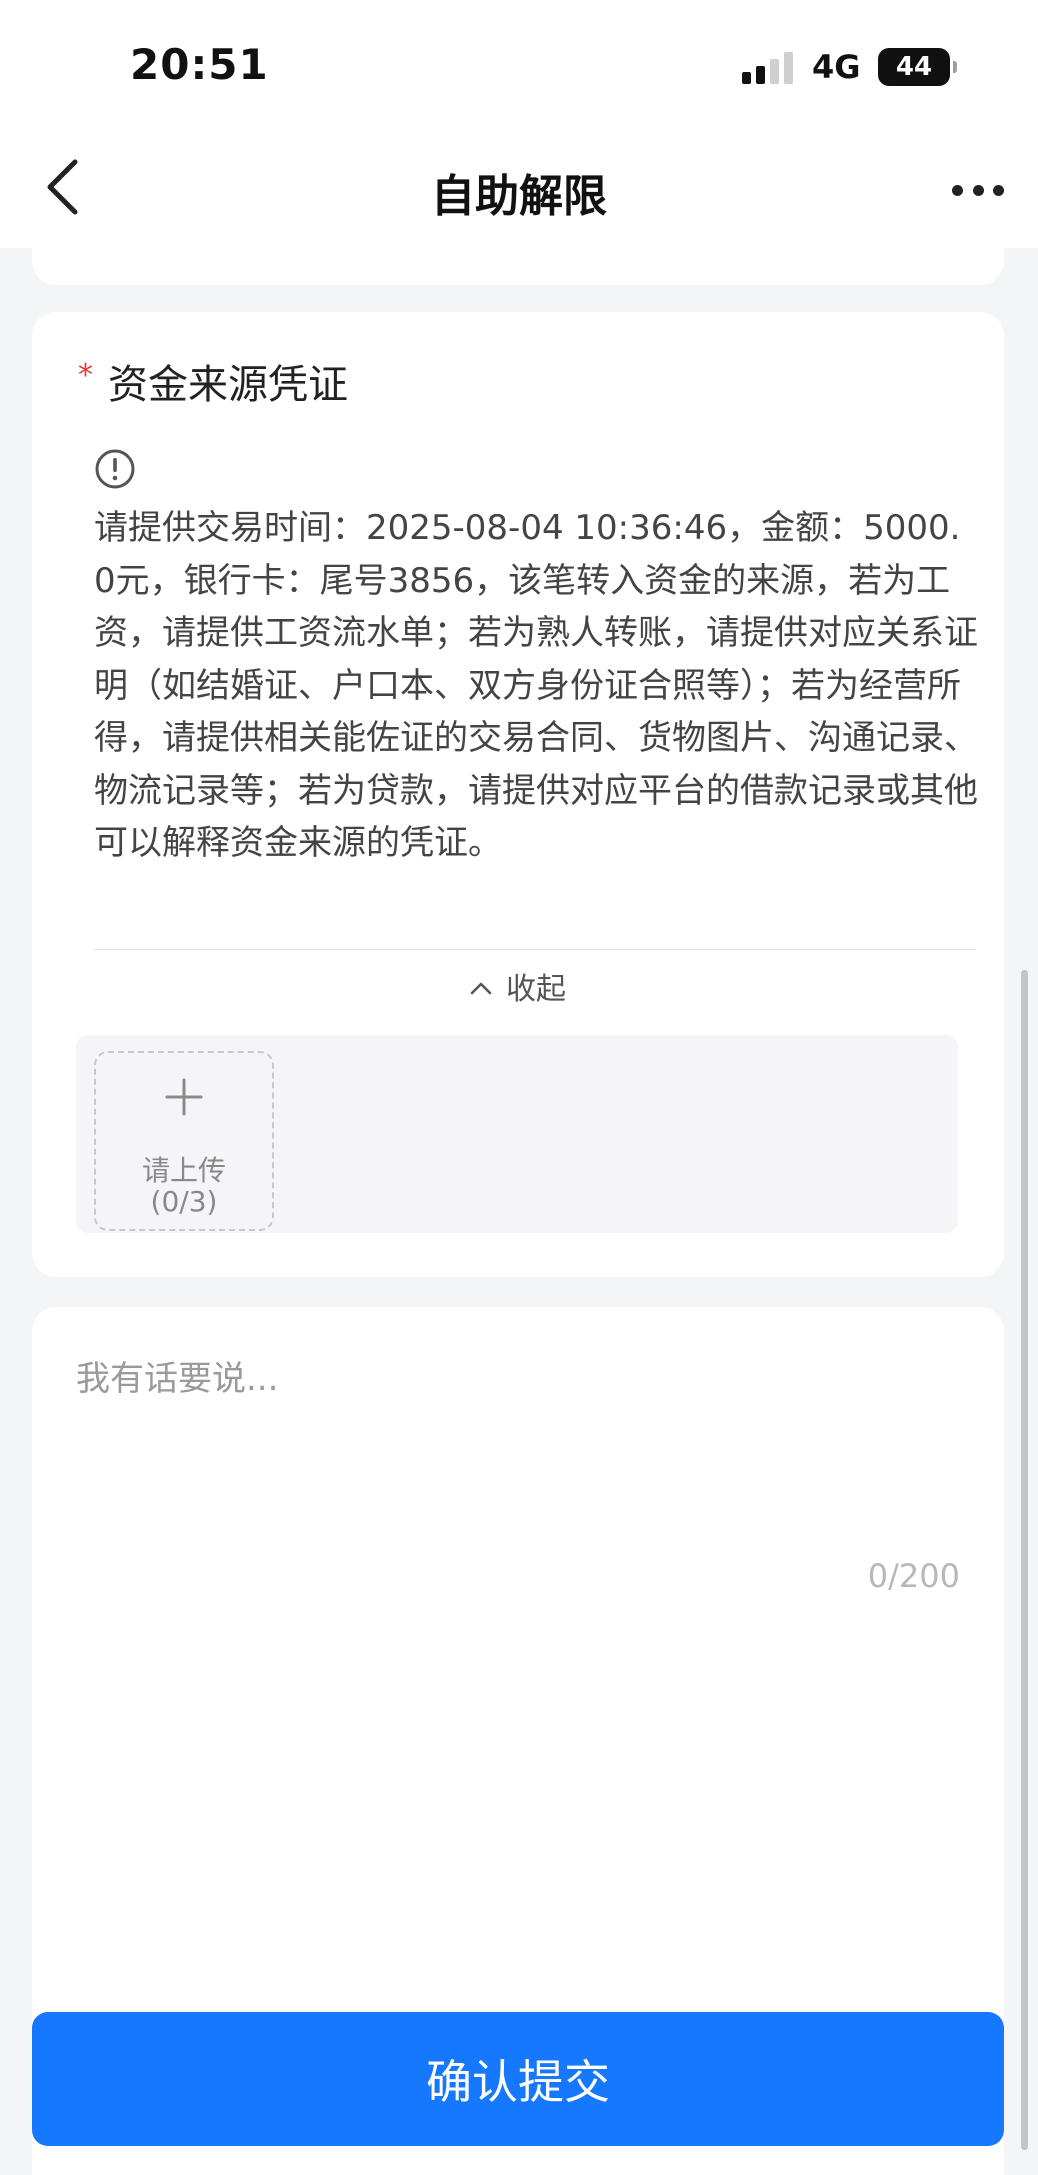 This screenshot has height=2175, width=1038. Describe the element at coordinates (184, 1141) in the screenshot. I see `upload-button: 请上传 (0/3)` at that location.